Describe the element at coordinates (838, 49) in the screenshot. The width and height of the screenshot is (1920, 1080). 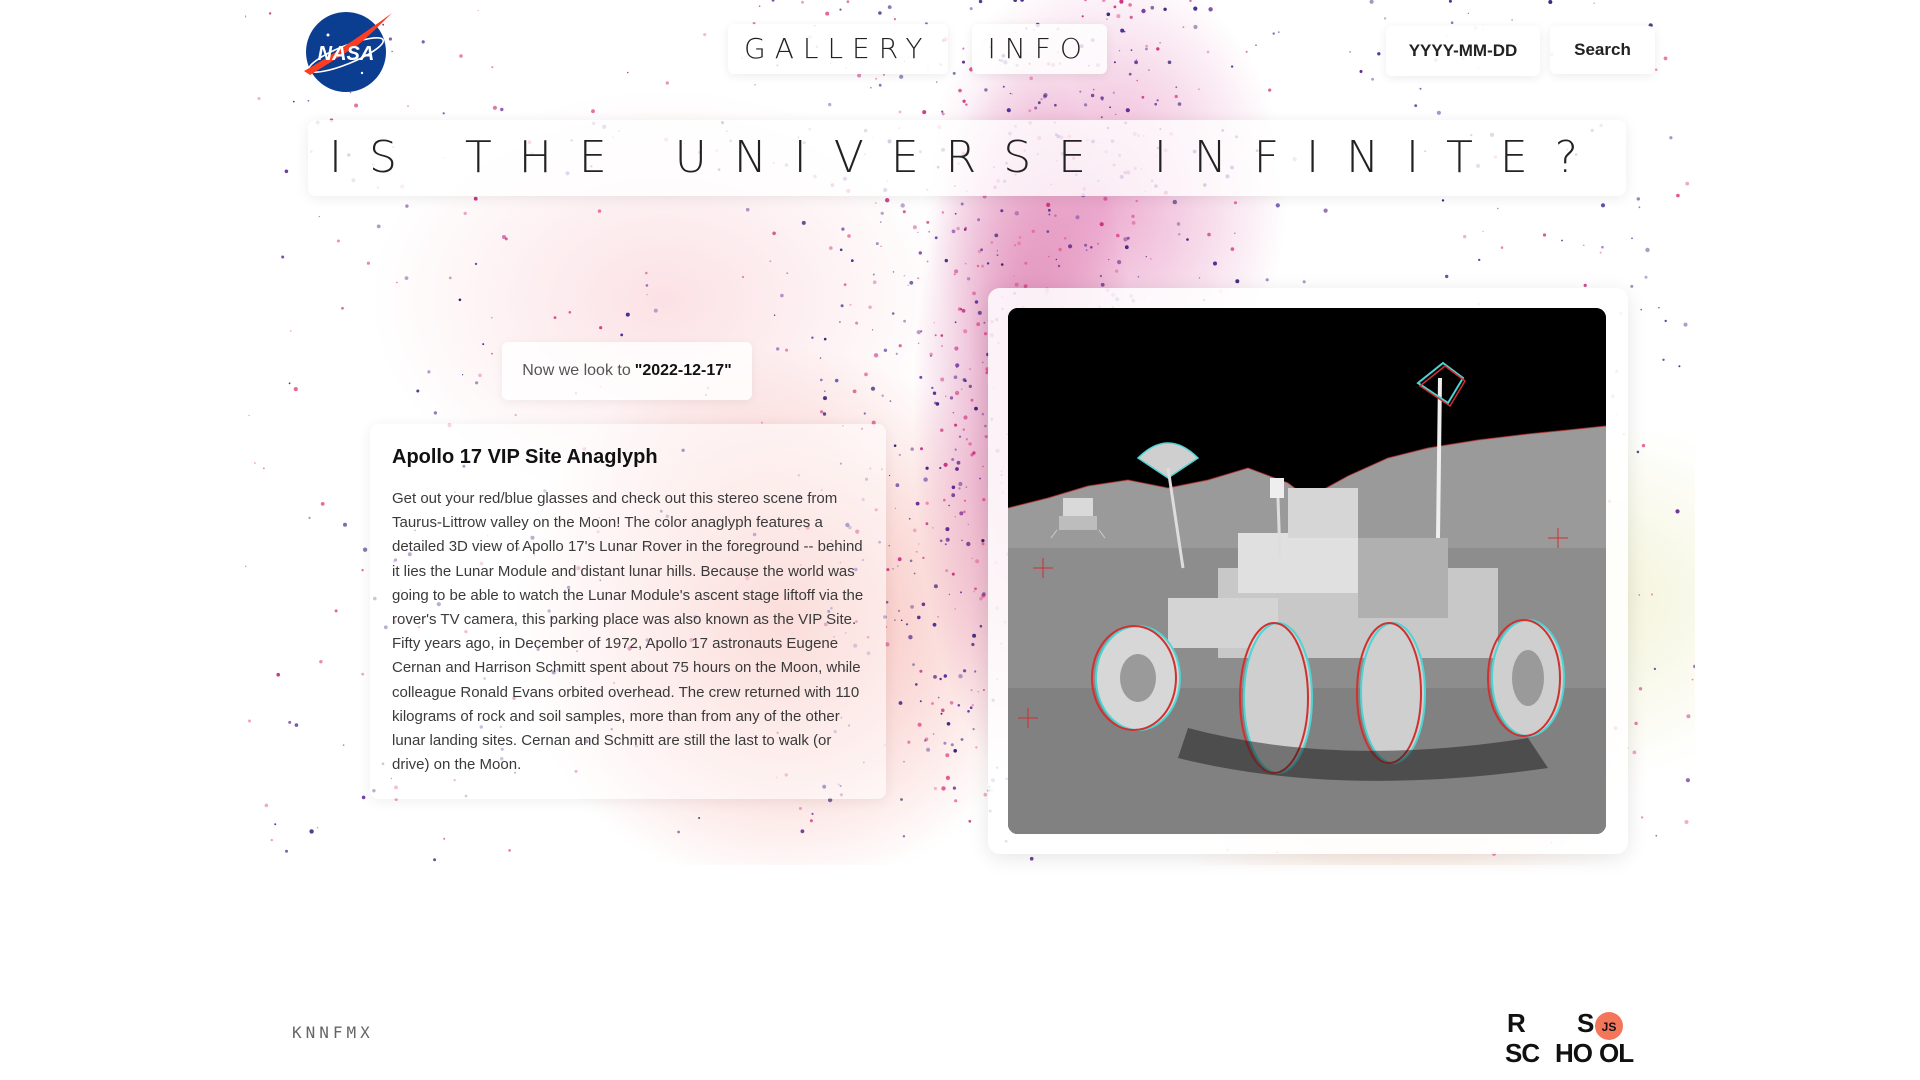
I see `nav-gallery: GALLERY` at that location.